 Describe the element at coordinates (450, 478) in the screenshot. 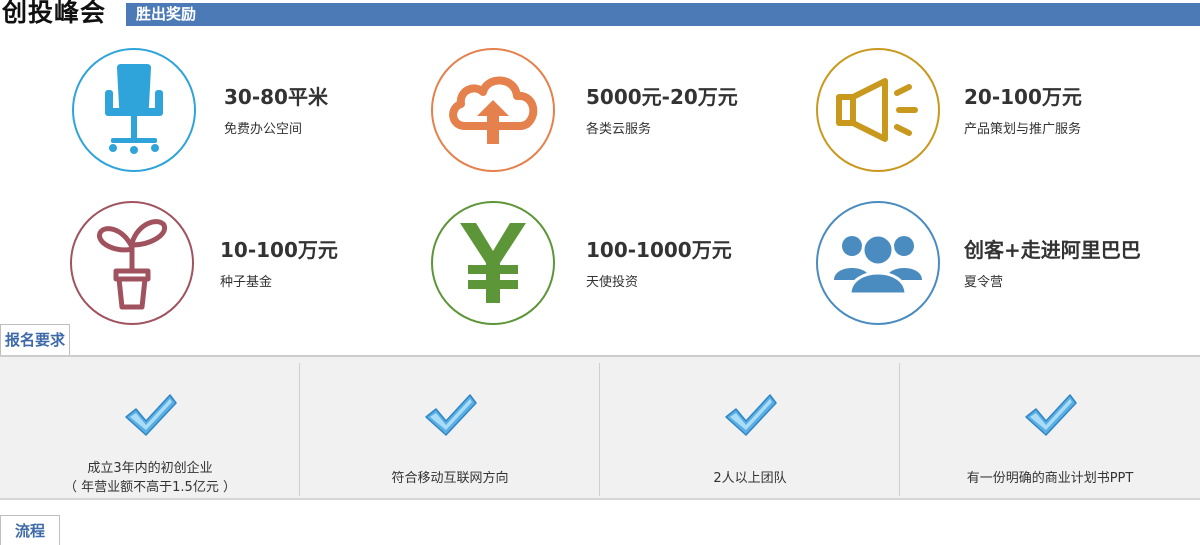

I see `requirement-text: 符合移动互联网方向` at that location.